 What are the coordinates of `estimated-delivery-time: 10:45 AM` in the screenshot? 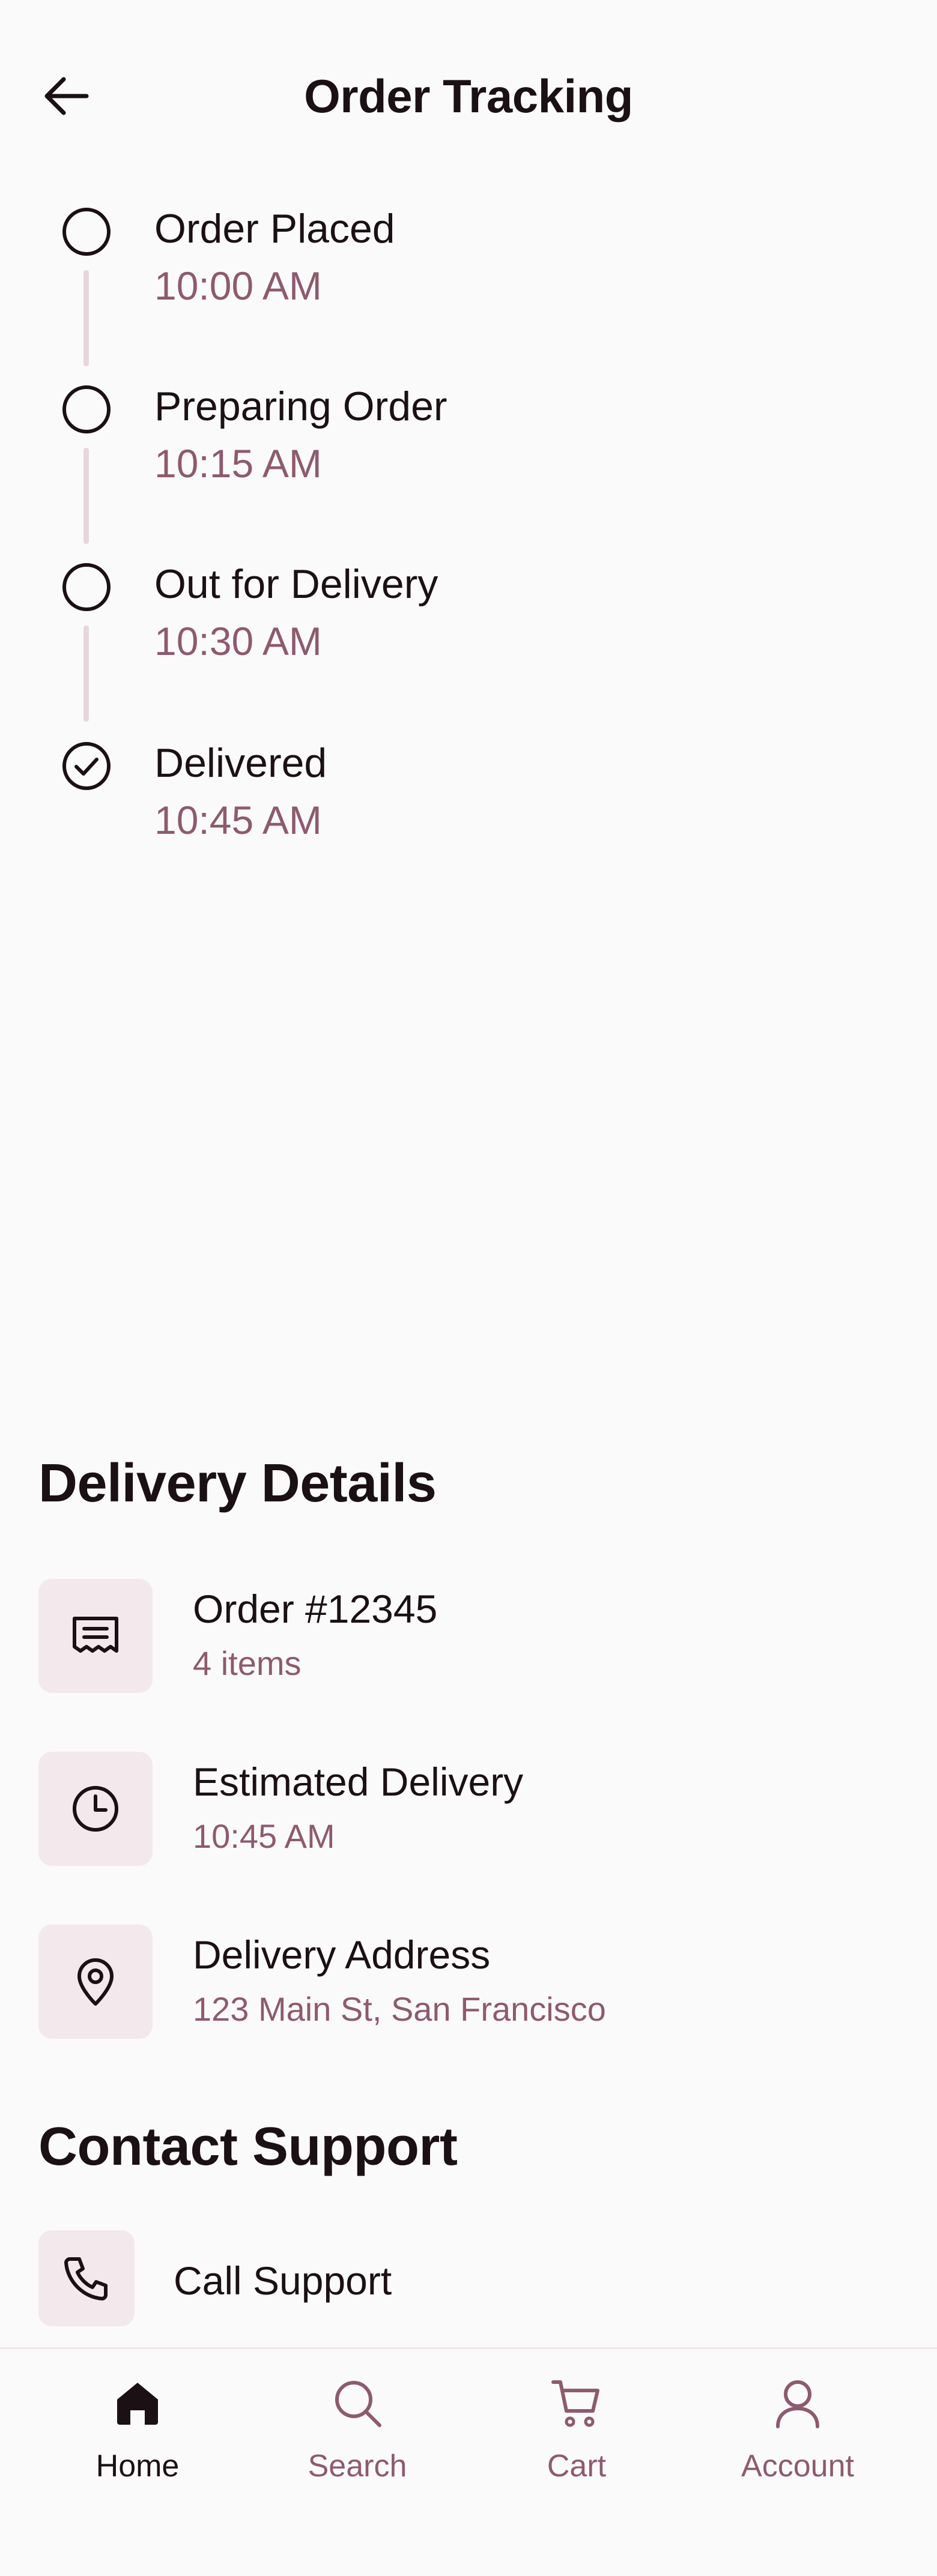 It's located at (264, 1836).